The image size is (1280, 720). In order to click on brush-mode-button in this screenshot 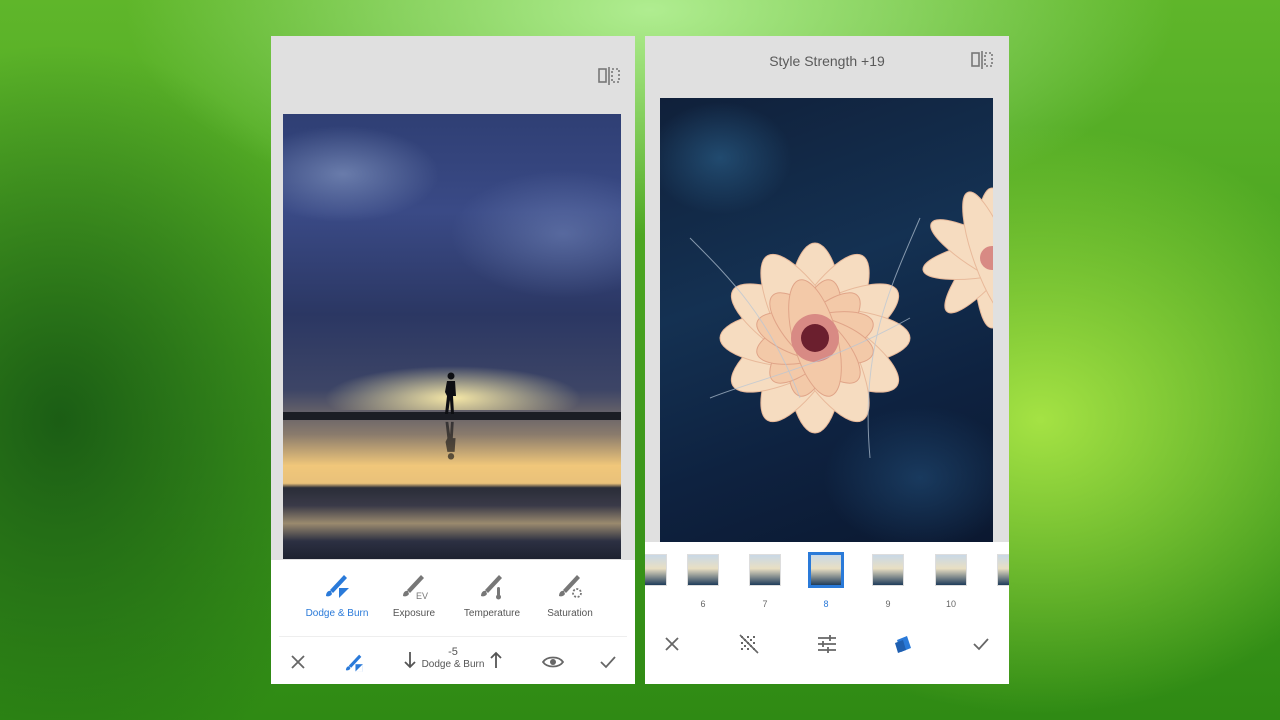, I will do `click(354, 662)`.